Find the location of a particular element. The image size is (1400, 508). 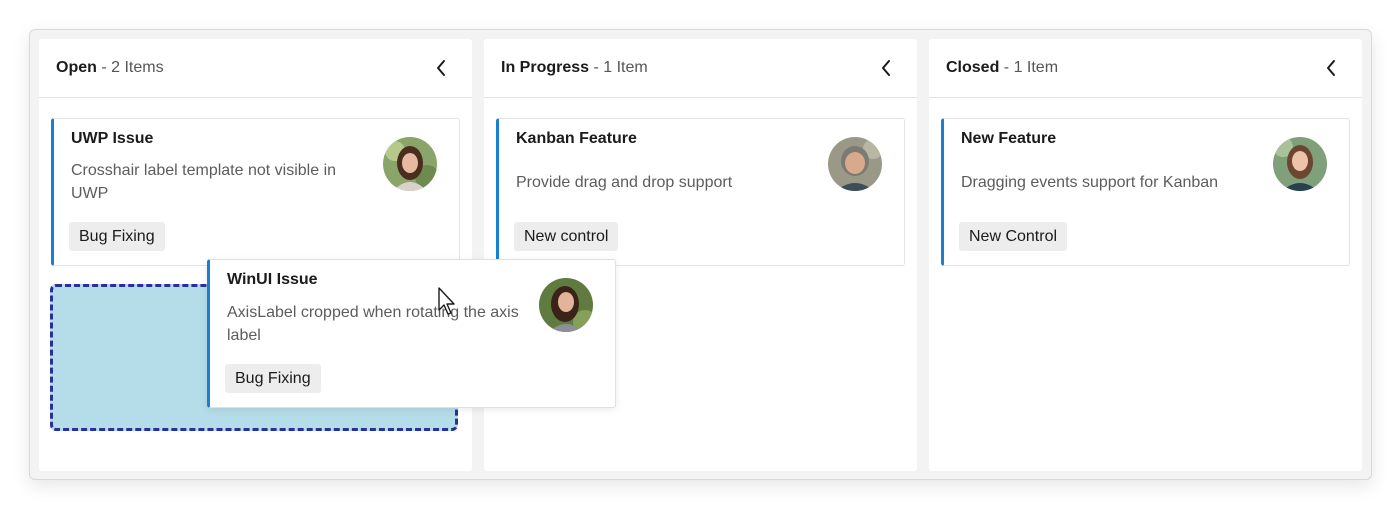

column-title-closed: Closed - 1 Item is located at coordinates (1002, 68).